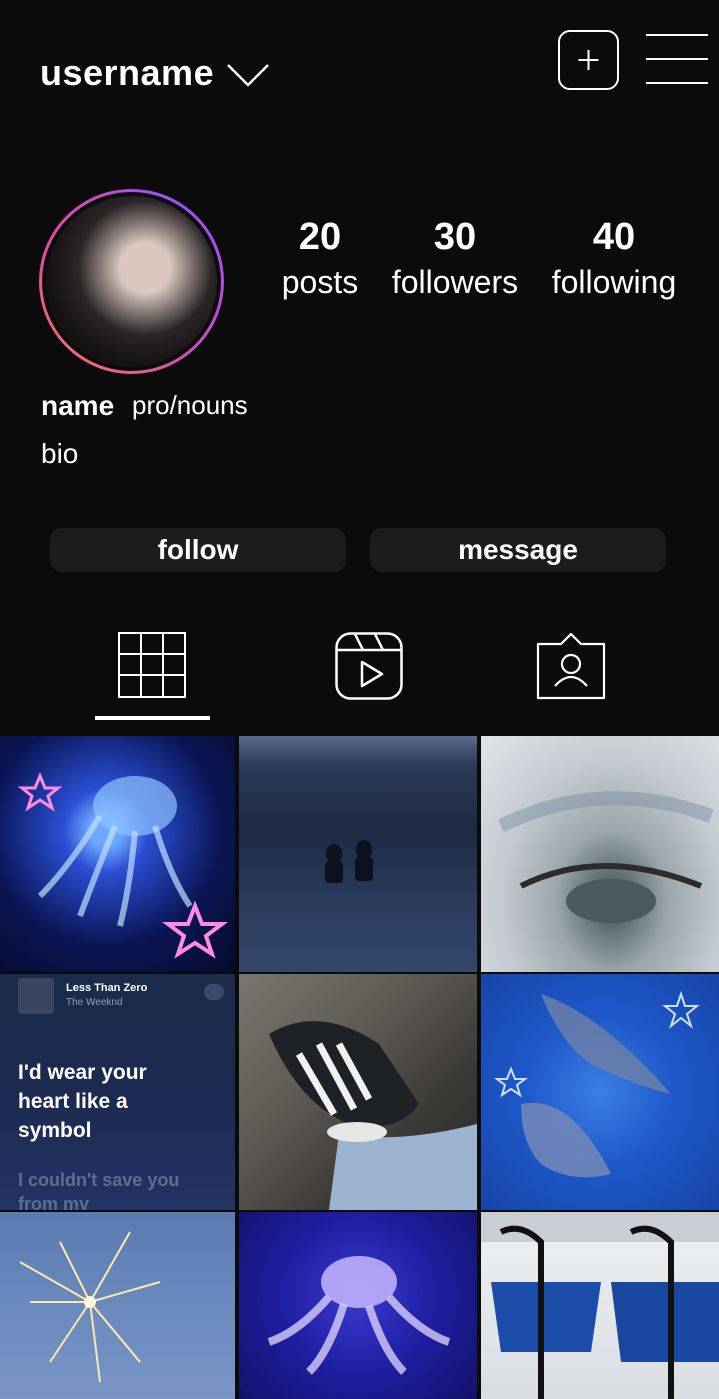  What do you see at coordinates (152, 718) in the screenshot?
I see `selected-tab-indicator` at bounding box center [152, 718].